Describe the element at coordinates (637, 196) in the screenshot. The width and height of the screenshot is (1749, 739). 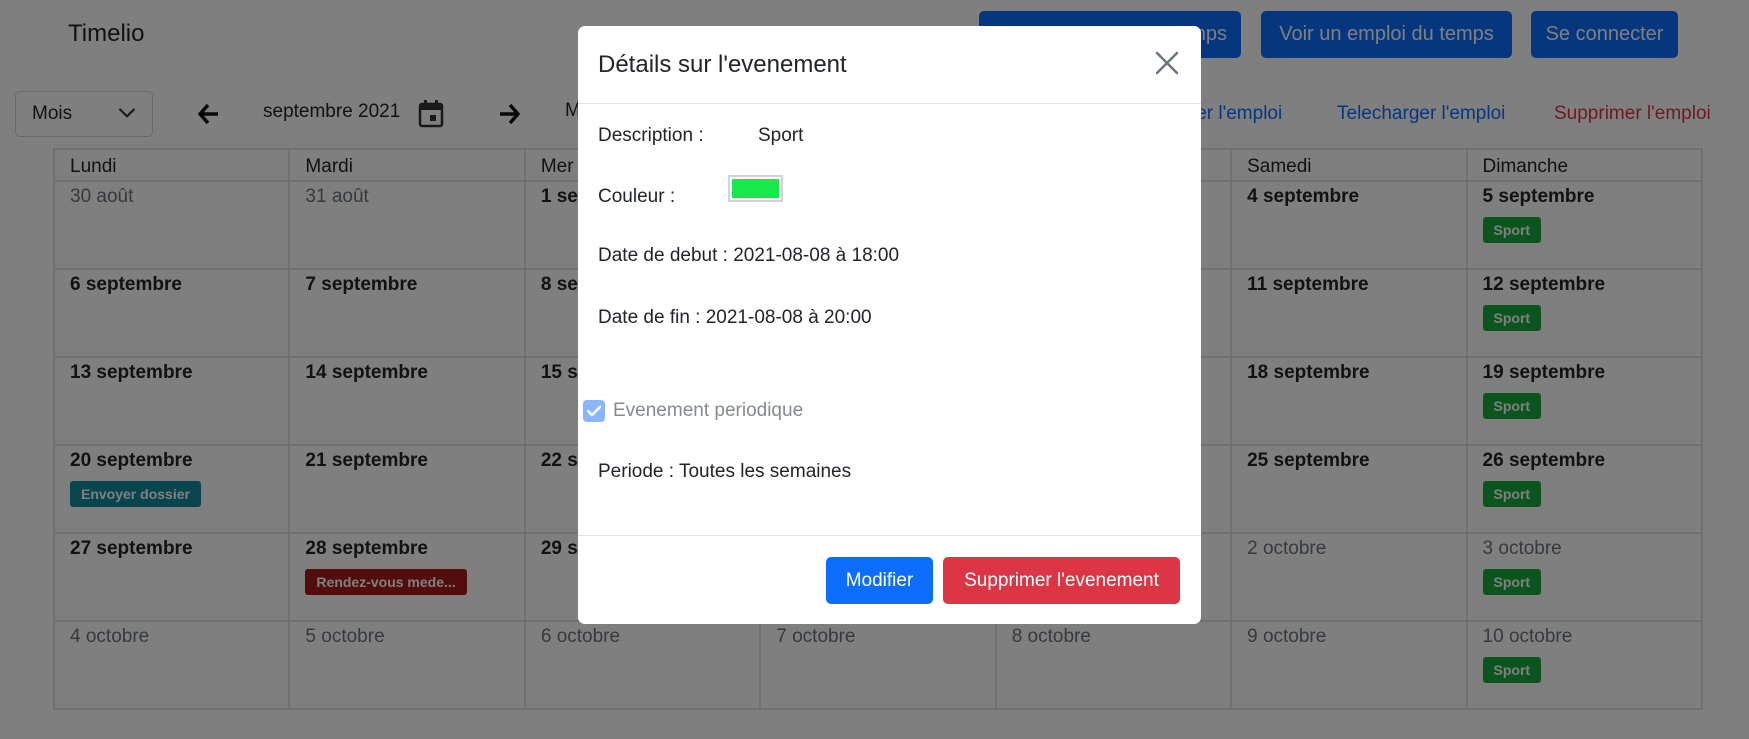
I see `color-label: Couleur :` at that location.